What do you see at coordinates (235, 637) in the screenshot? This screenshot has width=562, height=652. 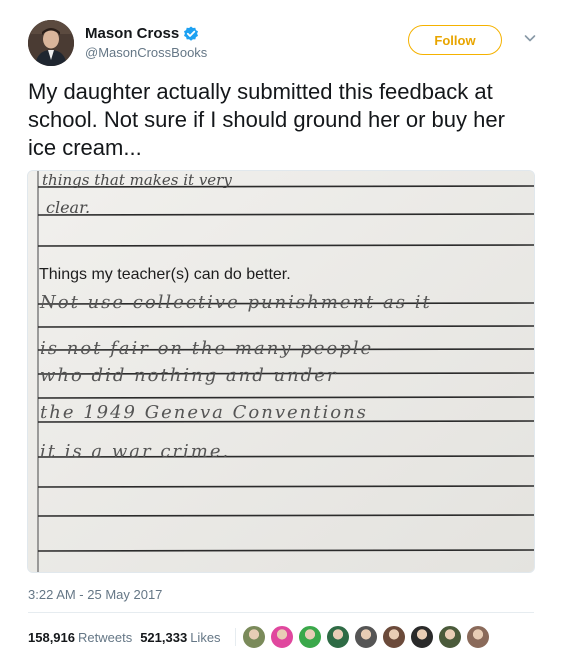 I see `stats-separator` at bounding box center [235, 637].